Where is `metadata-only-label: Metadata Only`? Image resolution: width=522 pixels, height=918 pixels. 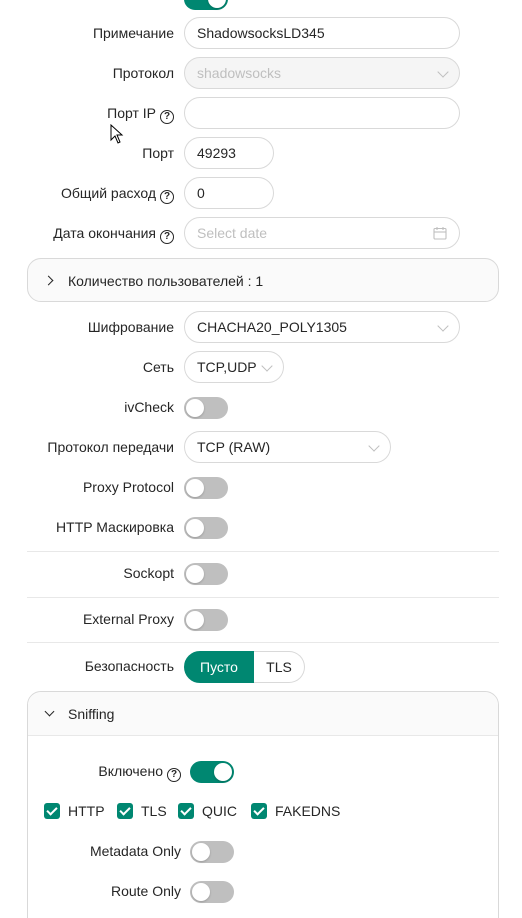
metadata-only-label: Metadata Only is located at coordinates (135, 851).